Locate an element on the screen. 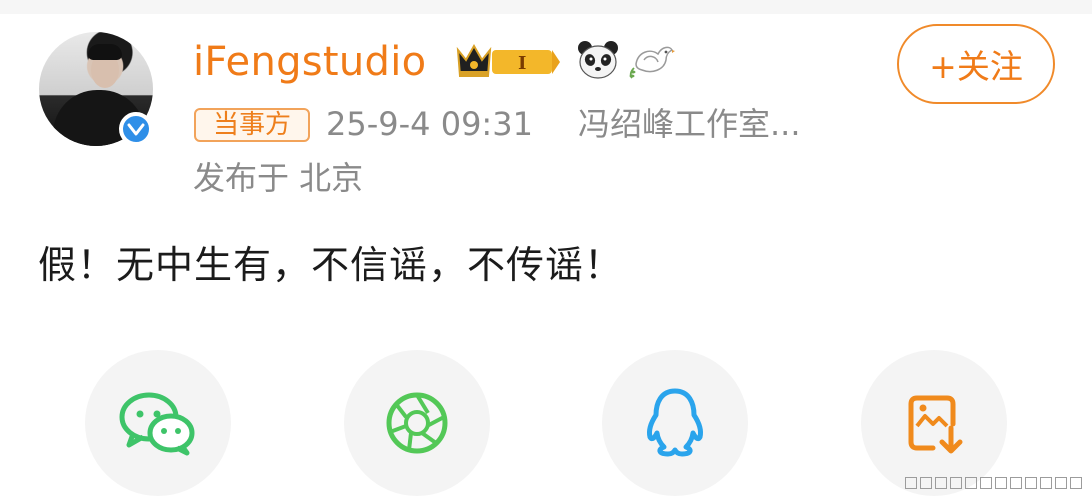 The height and width of the screenshot is (497, 1092). post-location: 发布于 北京 is located at coordinates (278, 178).